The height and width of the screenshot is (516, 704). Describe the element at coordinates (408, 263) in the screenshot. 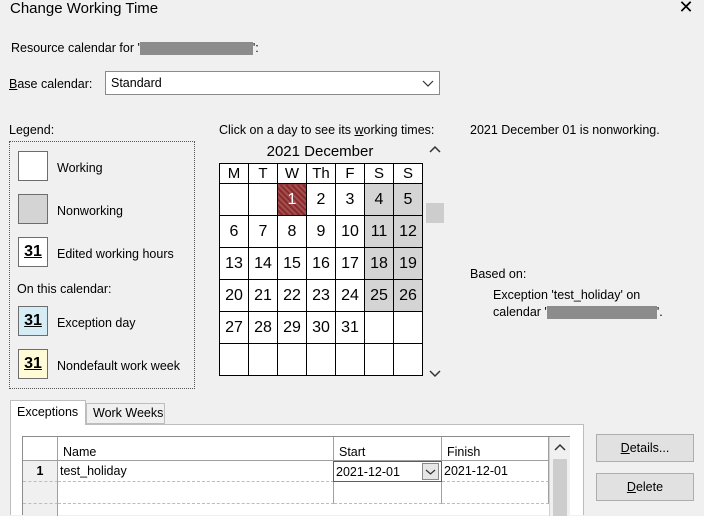

I see `calendar-day-weekend: 19` at that location.